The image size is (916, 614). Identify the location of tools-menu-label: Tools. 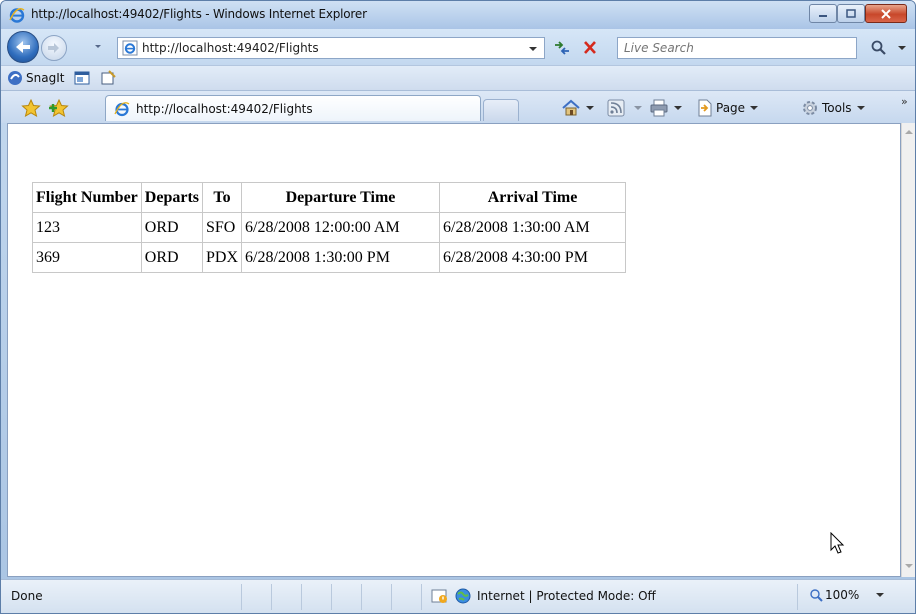
(837, 108).